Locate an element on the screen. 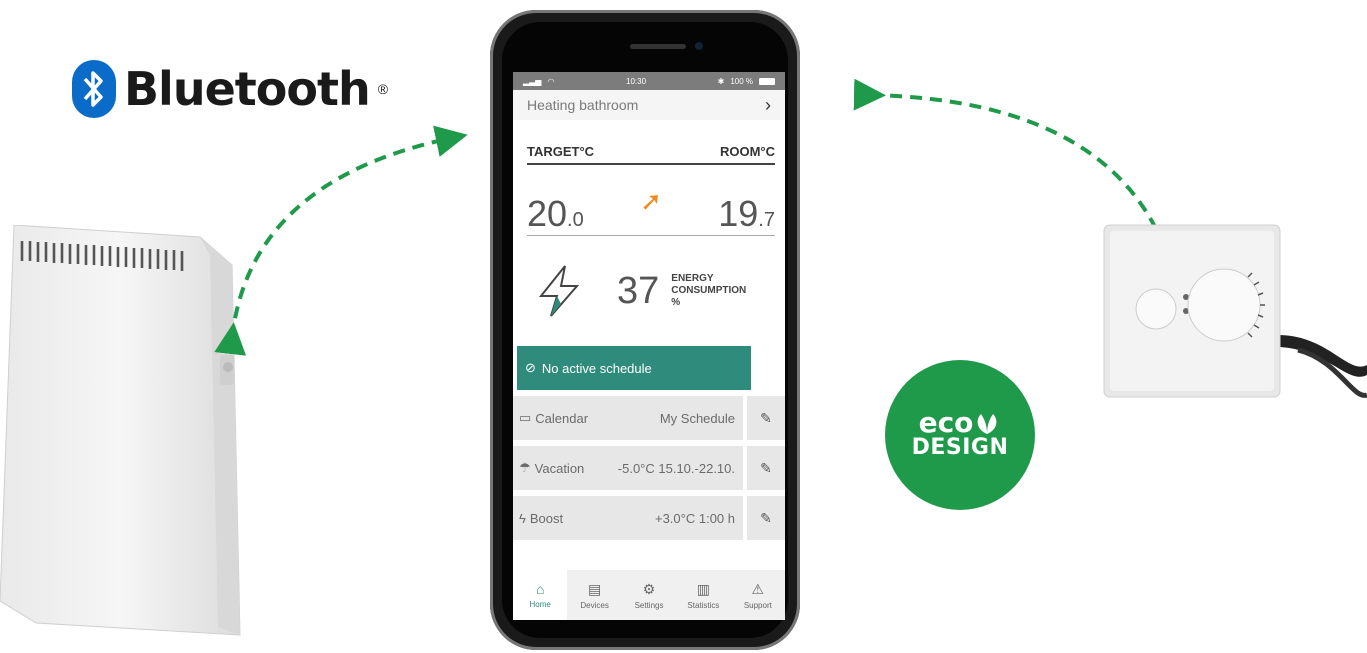 Image resolution: width=1367 pixels, height=653 pixels. battery-icon is located at coordinates (767, 81).